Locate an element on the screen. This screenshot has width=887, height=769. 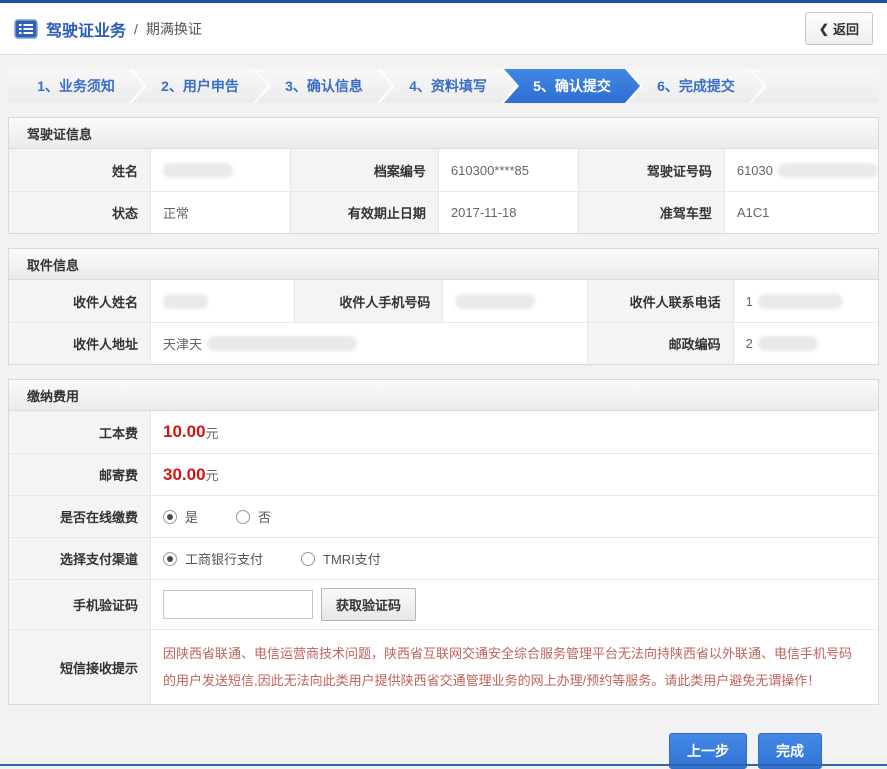
sms-code-input is located at coordinates (238, 604).